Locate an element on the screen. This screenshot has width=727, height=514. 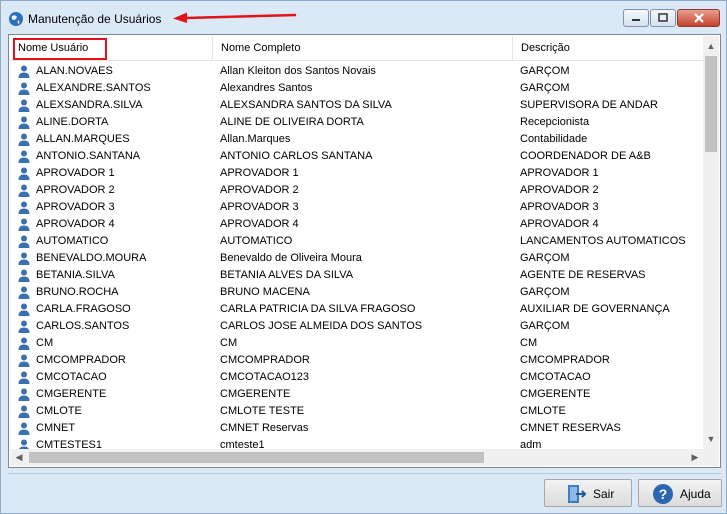
cell-nome-usuario: CMCOTACAO is located at coordinates (71, 377).